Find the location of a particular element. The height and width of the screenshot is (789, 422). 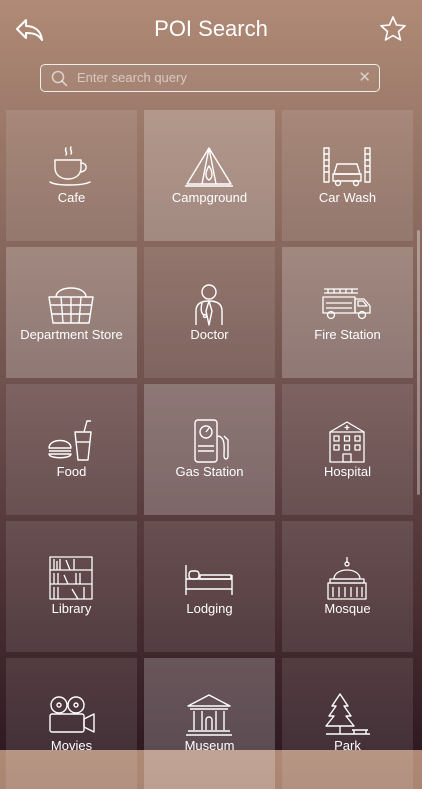

category-tile-food: Food is located at coordinates (71, 449).